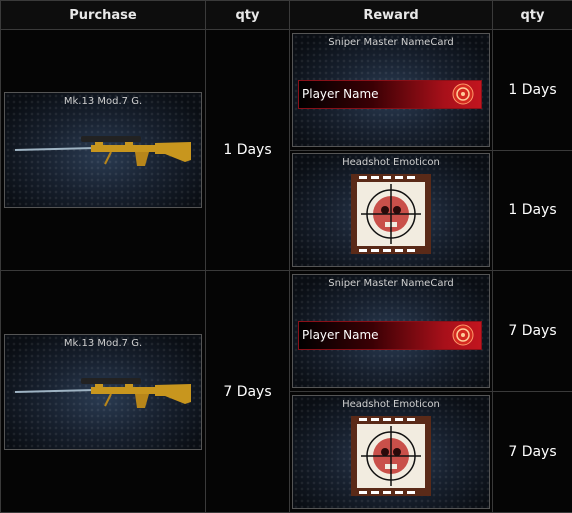 This screenshot has height=513, width=572. What do you see at coordinates (247, 391) in the screenshot?
I see `purchase-qty: 7 Days` at bounding box center [247, 391].